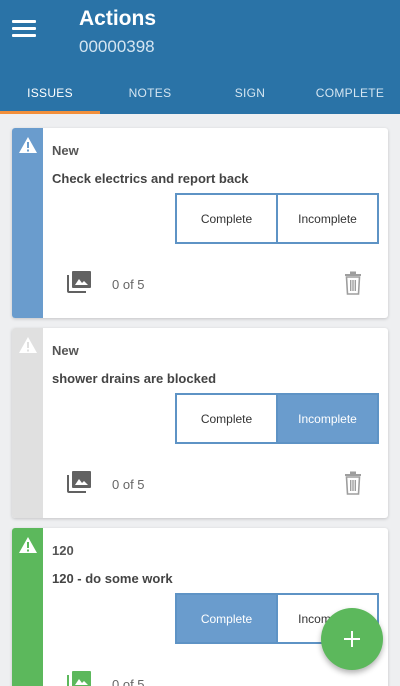  I want to click on hamburger-menu-icon, so click(25, 30).